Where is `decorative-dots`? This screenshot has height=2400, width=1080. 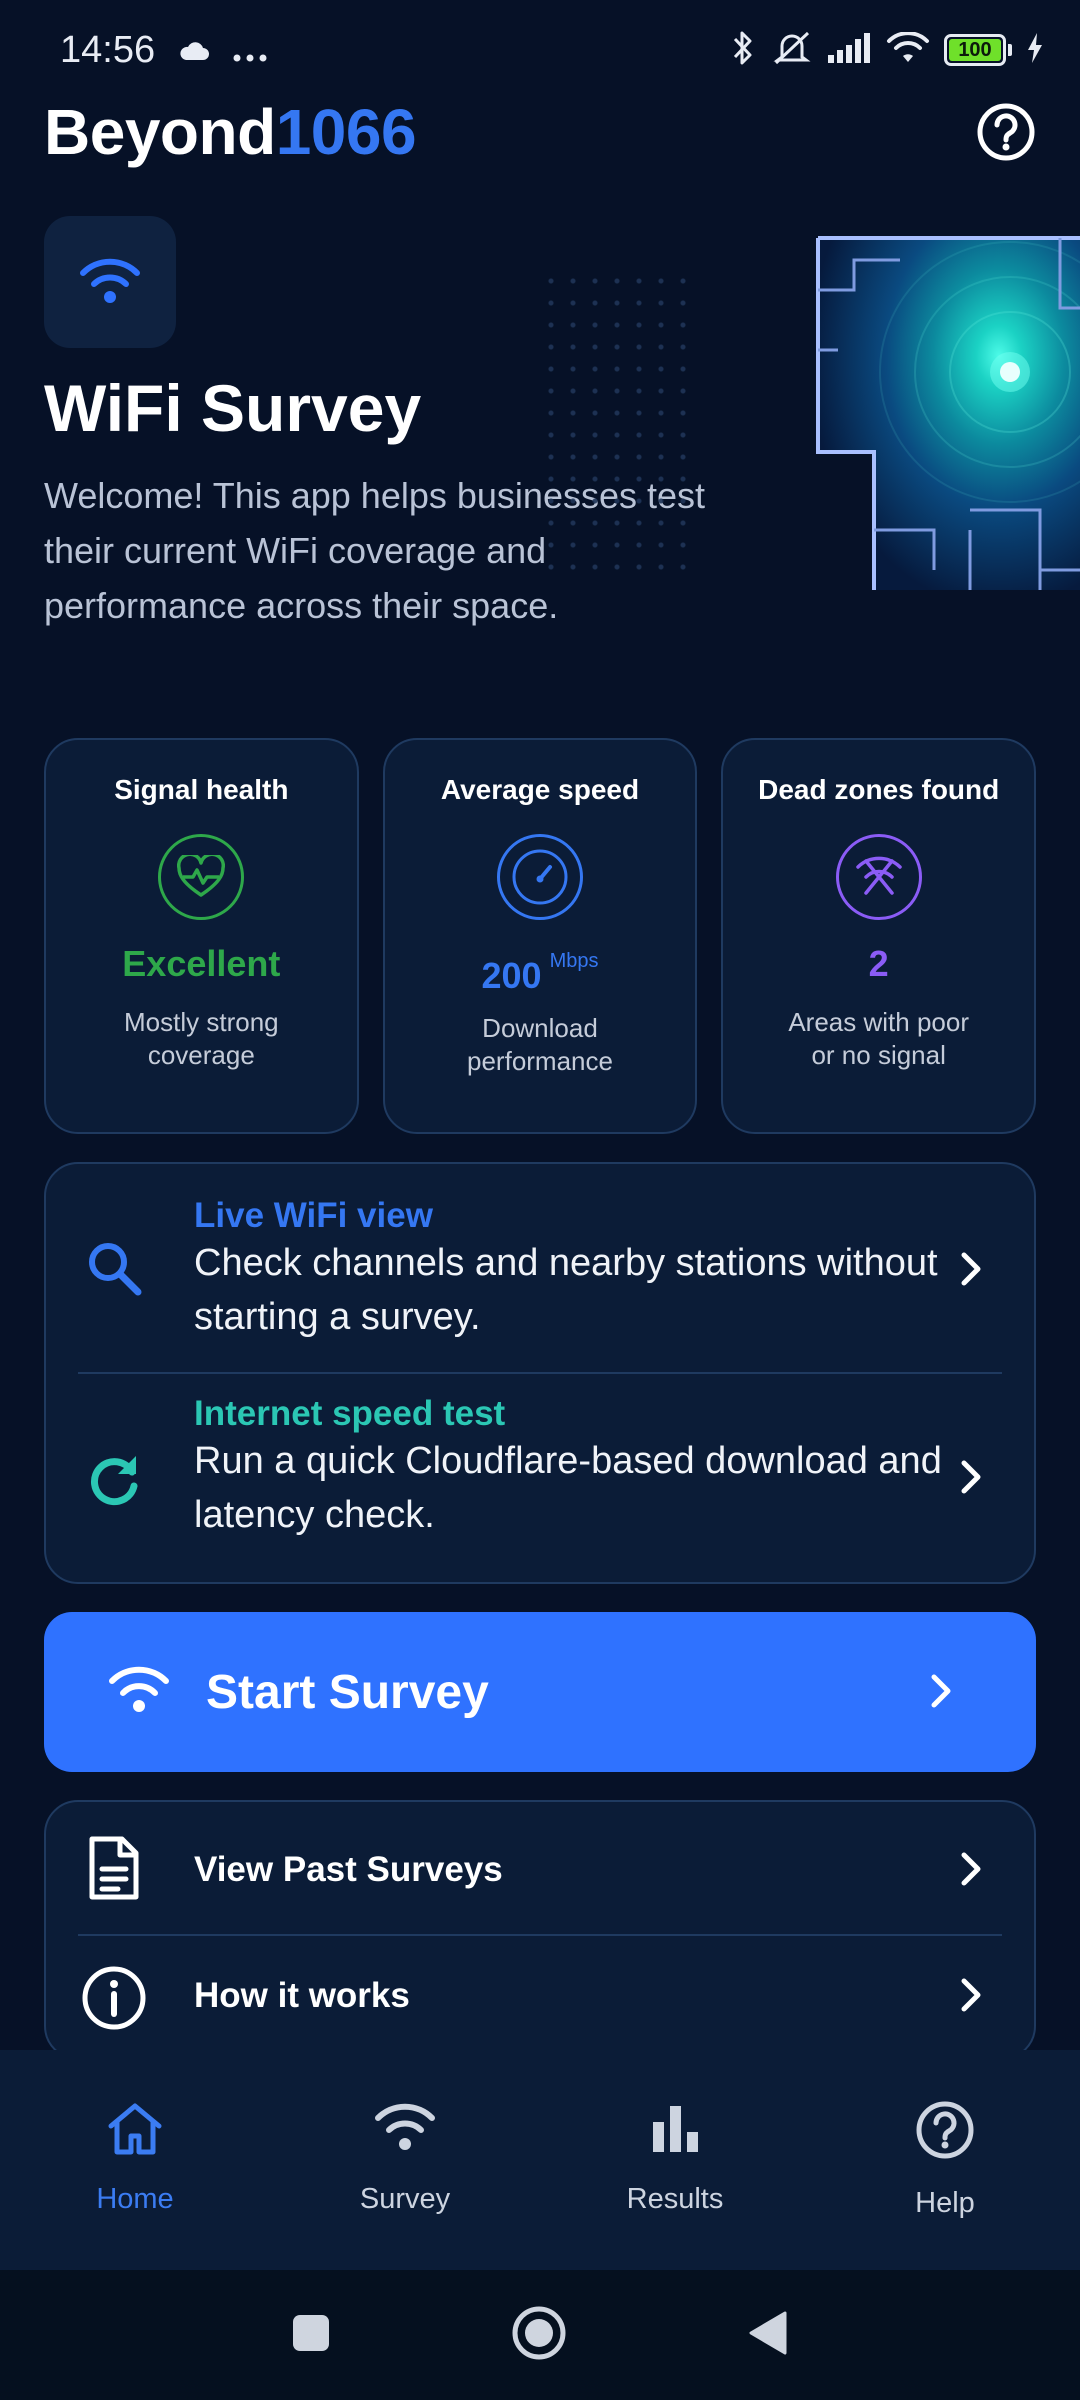
decorative-dots is located at coordinates (620, 420).